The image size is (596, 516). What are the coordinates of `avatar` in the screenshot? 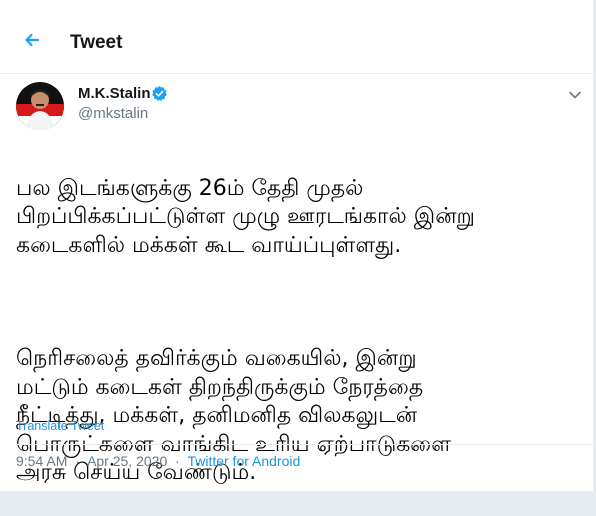 It's located at (40, 106).